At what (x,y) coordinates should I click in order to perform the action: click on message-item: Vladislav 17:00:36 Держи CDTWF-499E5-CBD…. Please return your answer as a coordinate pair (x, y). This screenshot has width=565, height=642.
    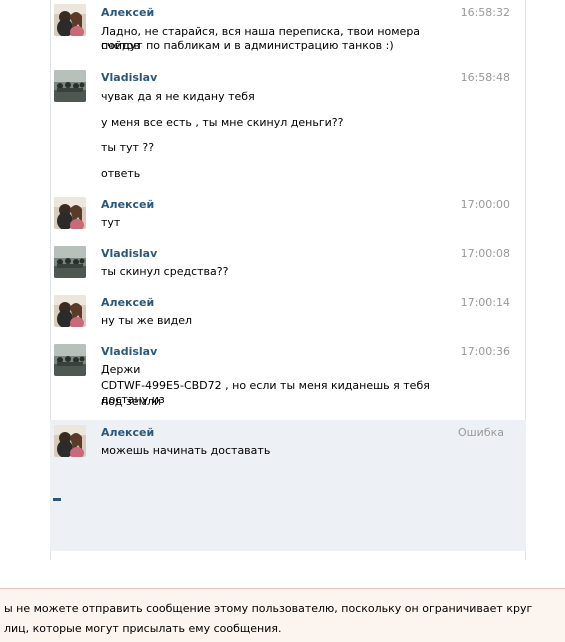
    Looking at the image, I should click on (288, 379).